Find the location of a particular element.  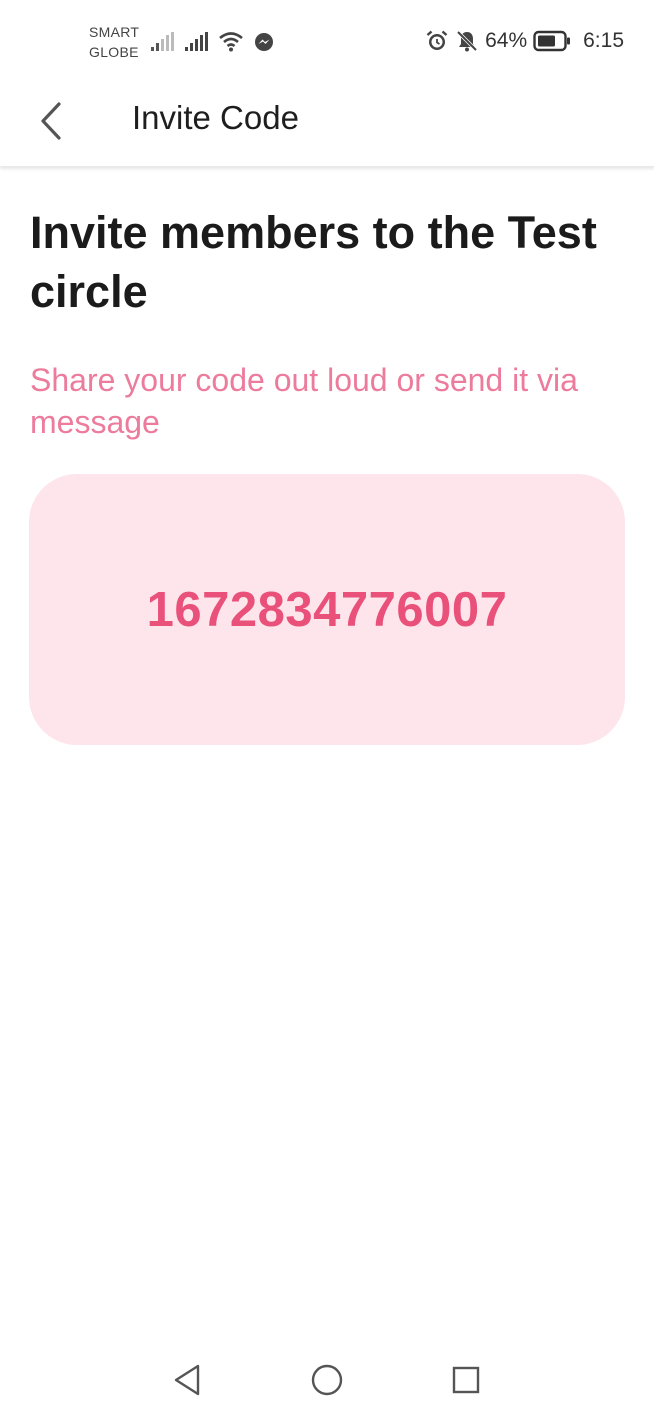

recents-square-icon is located at coordinates (466, 1380).